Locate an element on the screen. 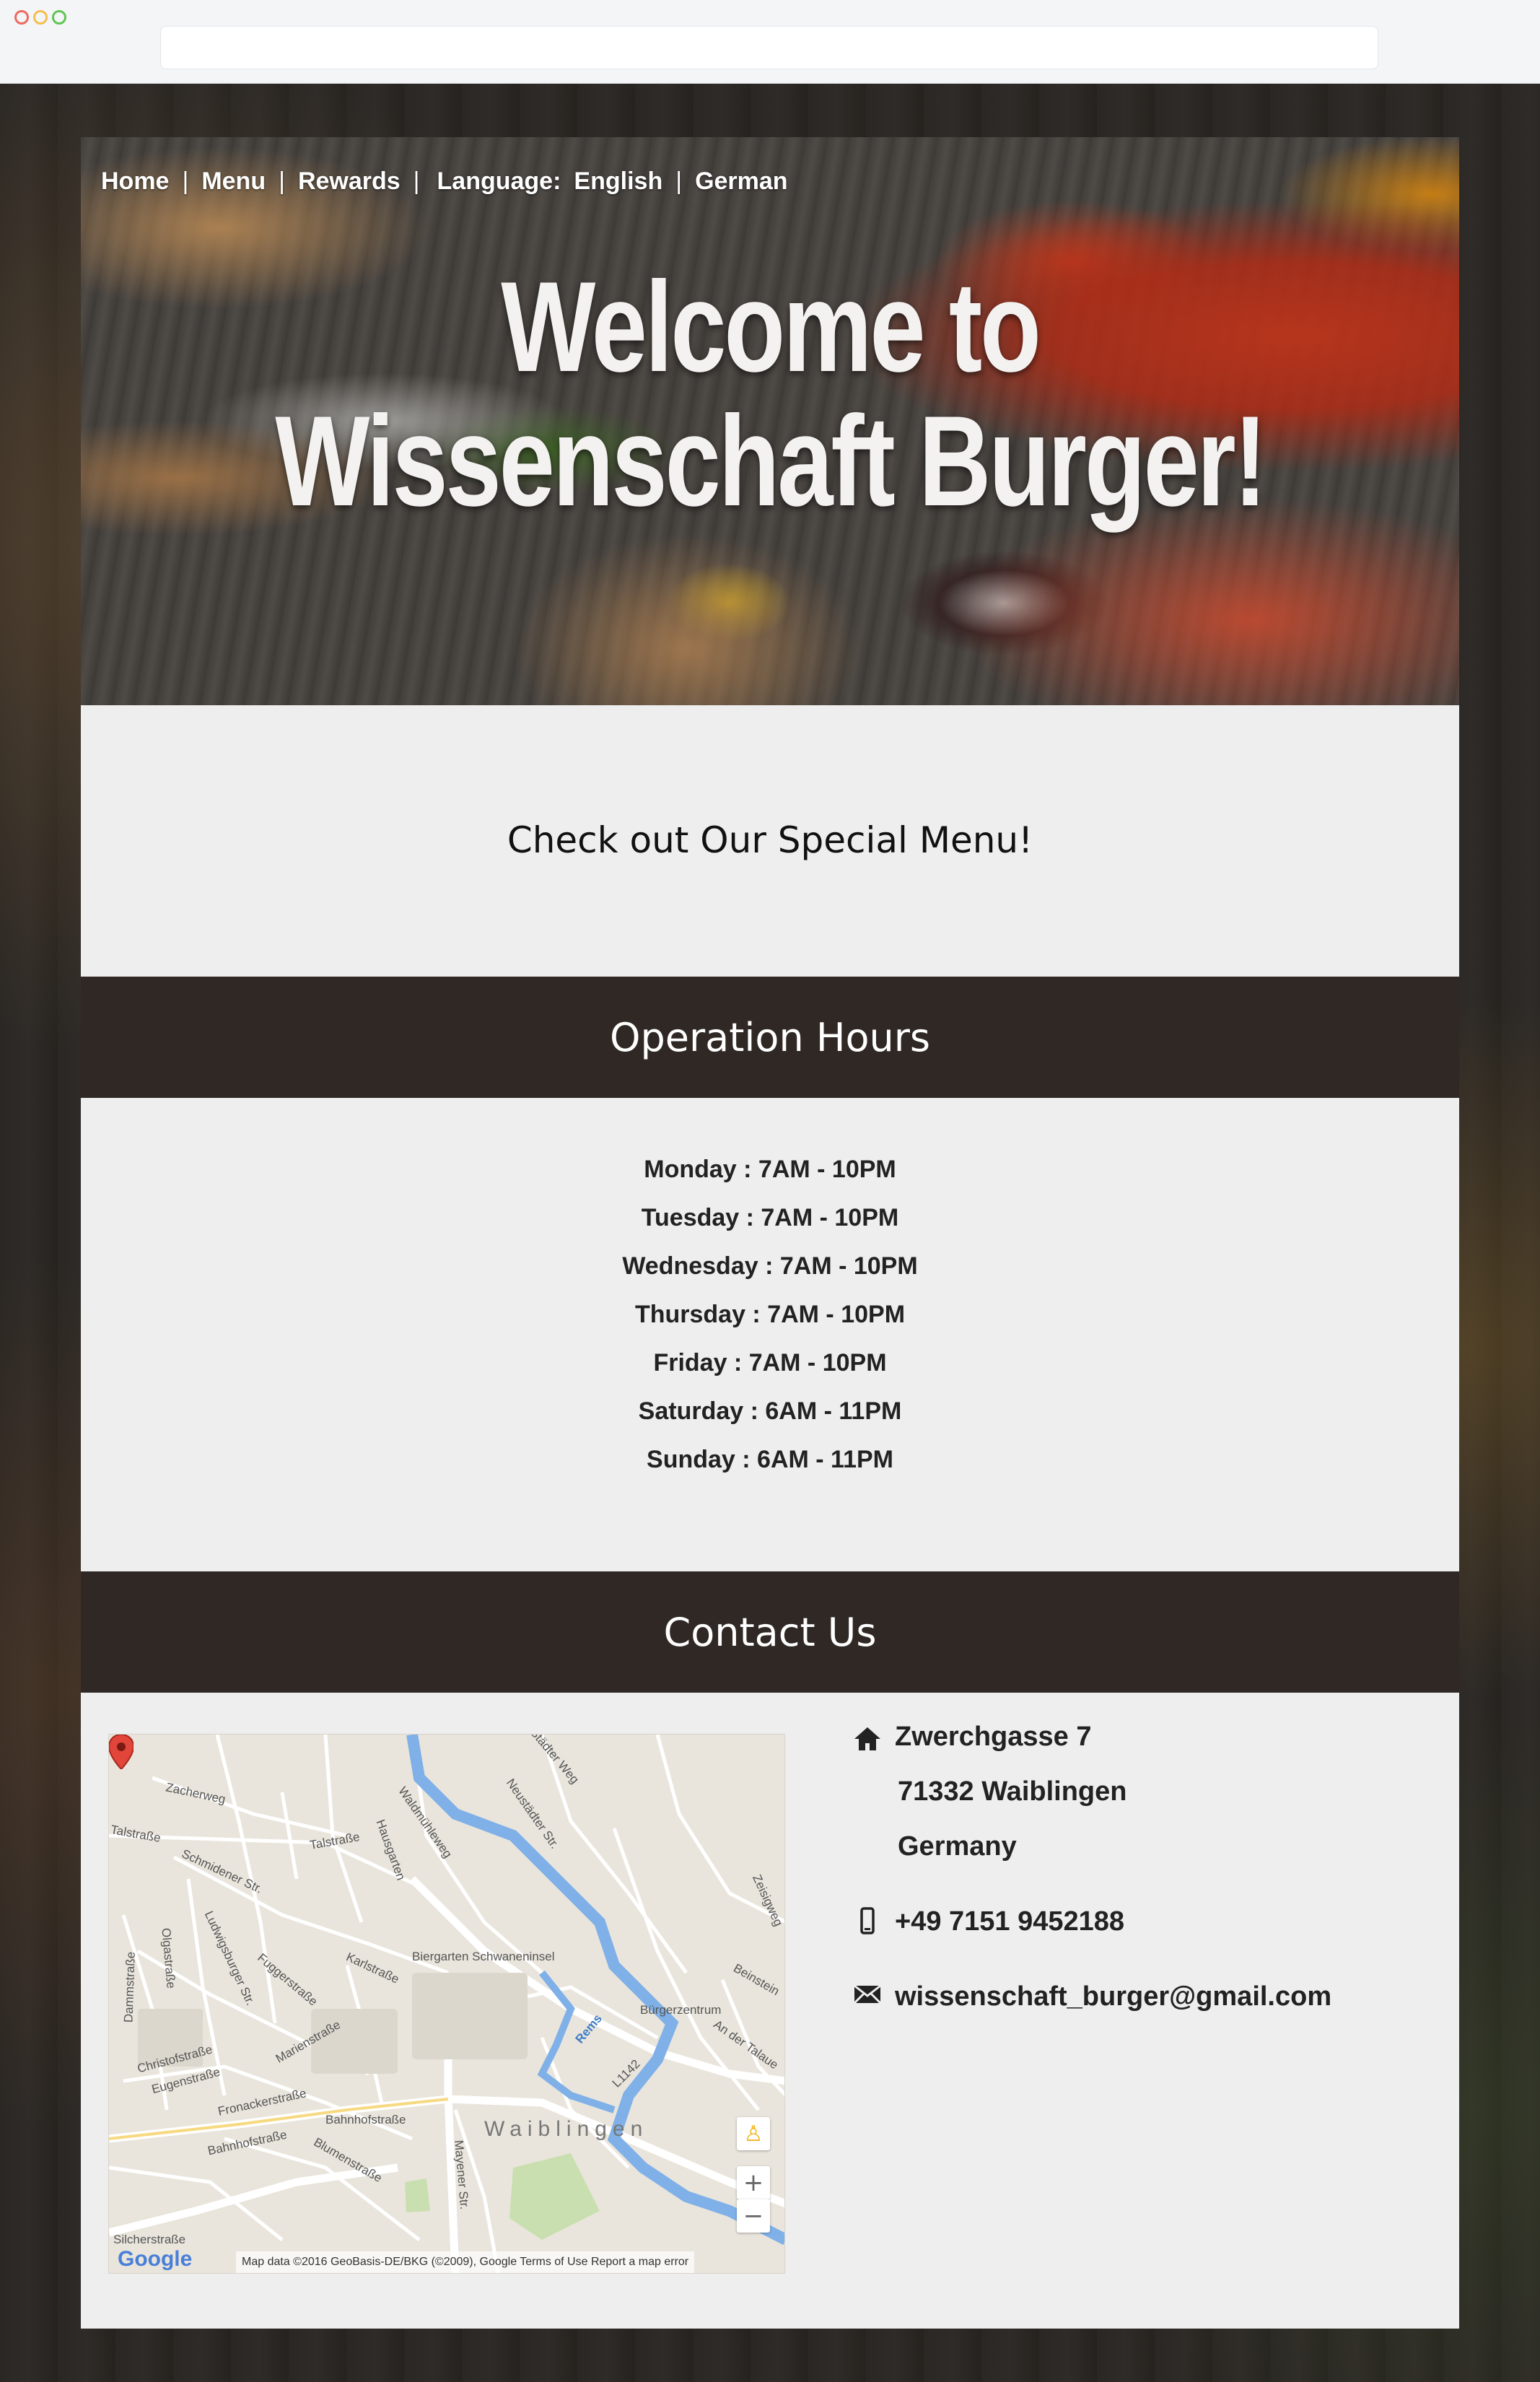  zoom-out-button: − is located at coordinates (753, 2216).